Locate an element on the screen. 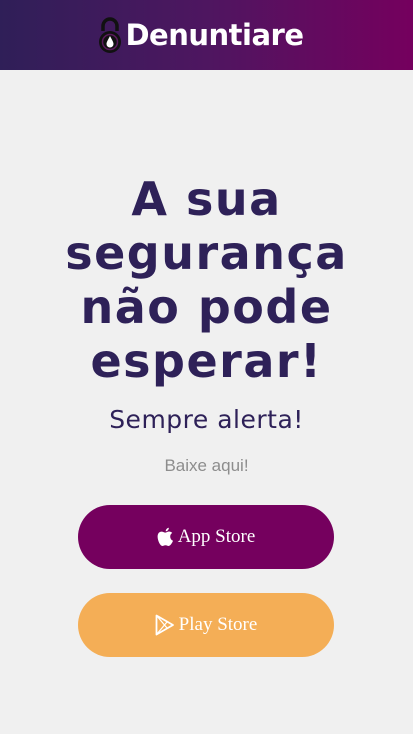  navbar: Denuntiare is located at coordinates (206, 35).